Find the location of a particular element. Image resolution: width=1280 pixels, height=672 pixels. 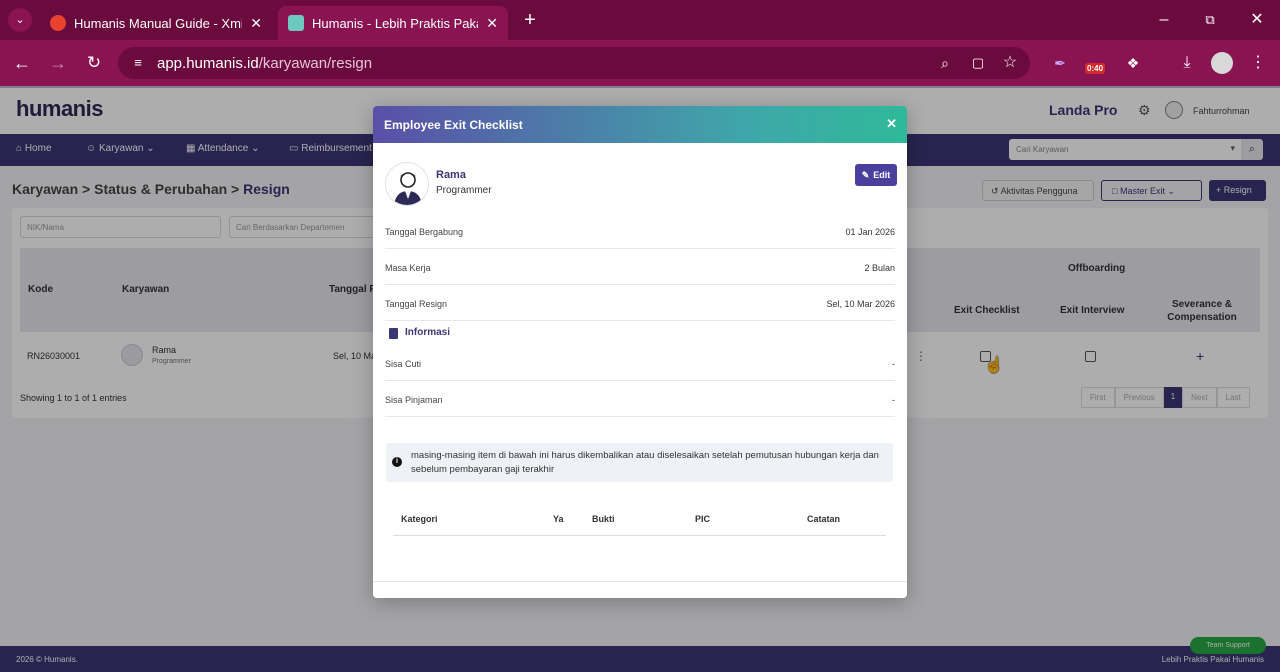

close-window-icon: ✕ is located at coordinates (1257, 20).